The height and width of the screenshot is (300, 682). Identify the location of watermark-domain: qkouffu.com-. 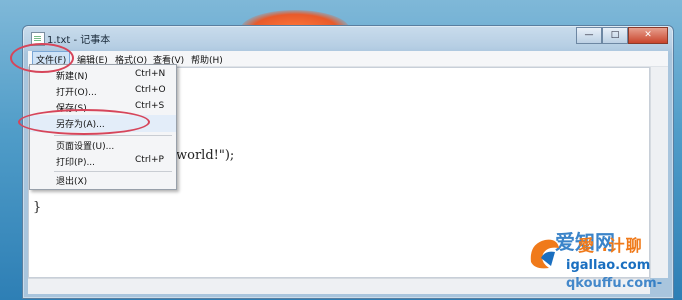
(614, 283).